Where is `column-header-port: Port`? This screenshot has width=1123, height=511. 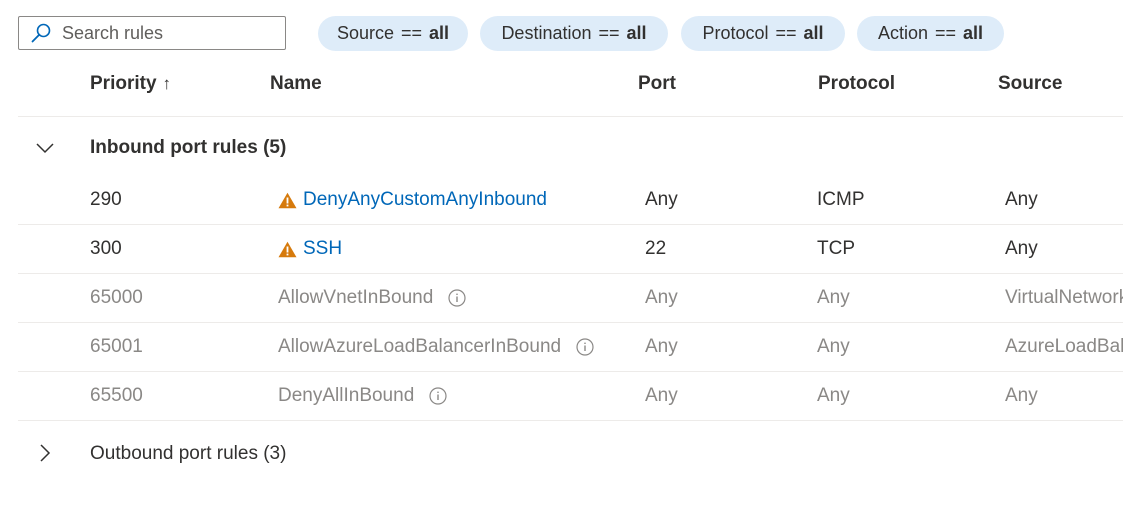
column-header-port: Port is located at coordinates (657, 84).